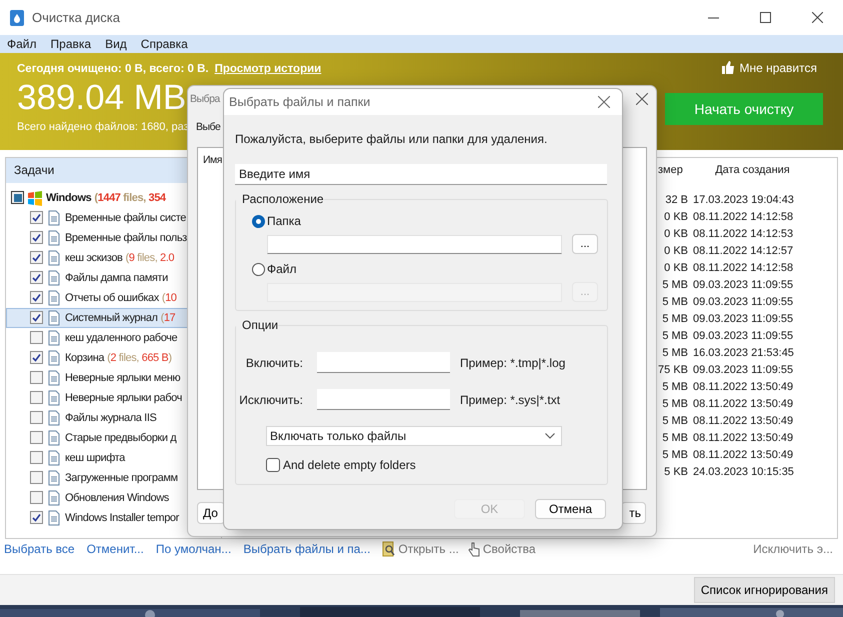 This screenshot has height=617, width=843. I want to click on properties-button: Свойства, so click(501, 549).